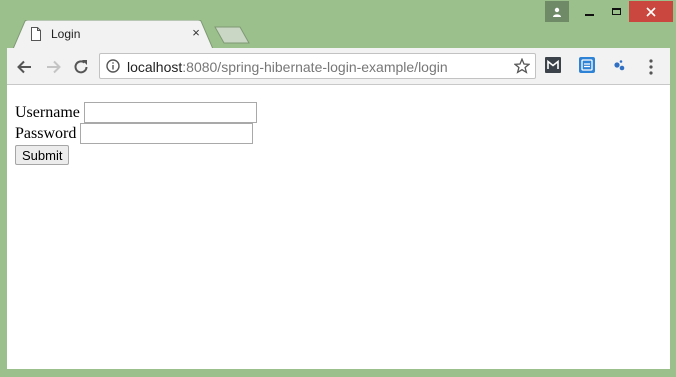  I want to click on minimize-button, so click(589, 11).